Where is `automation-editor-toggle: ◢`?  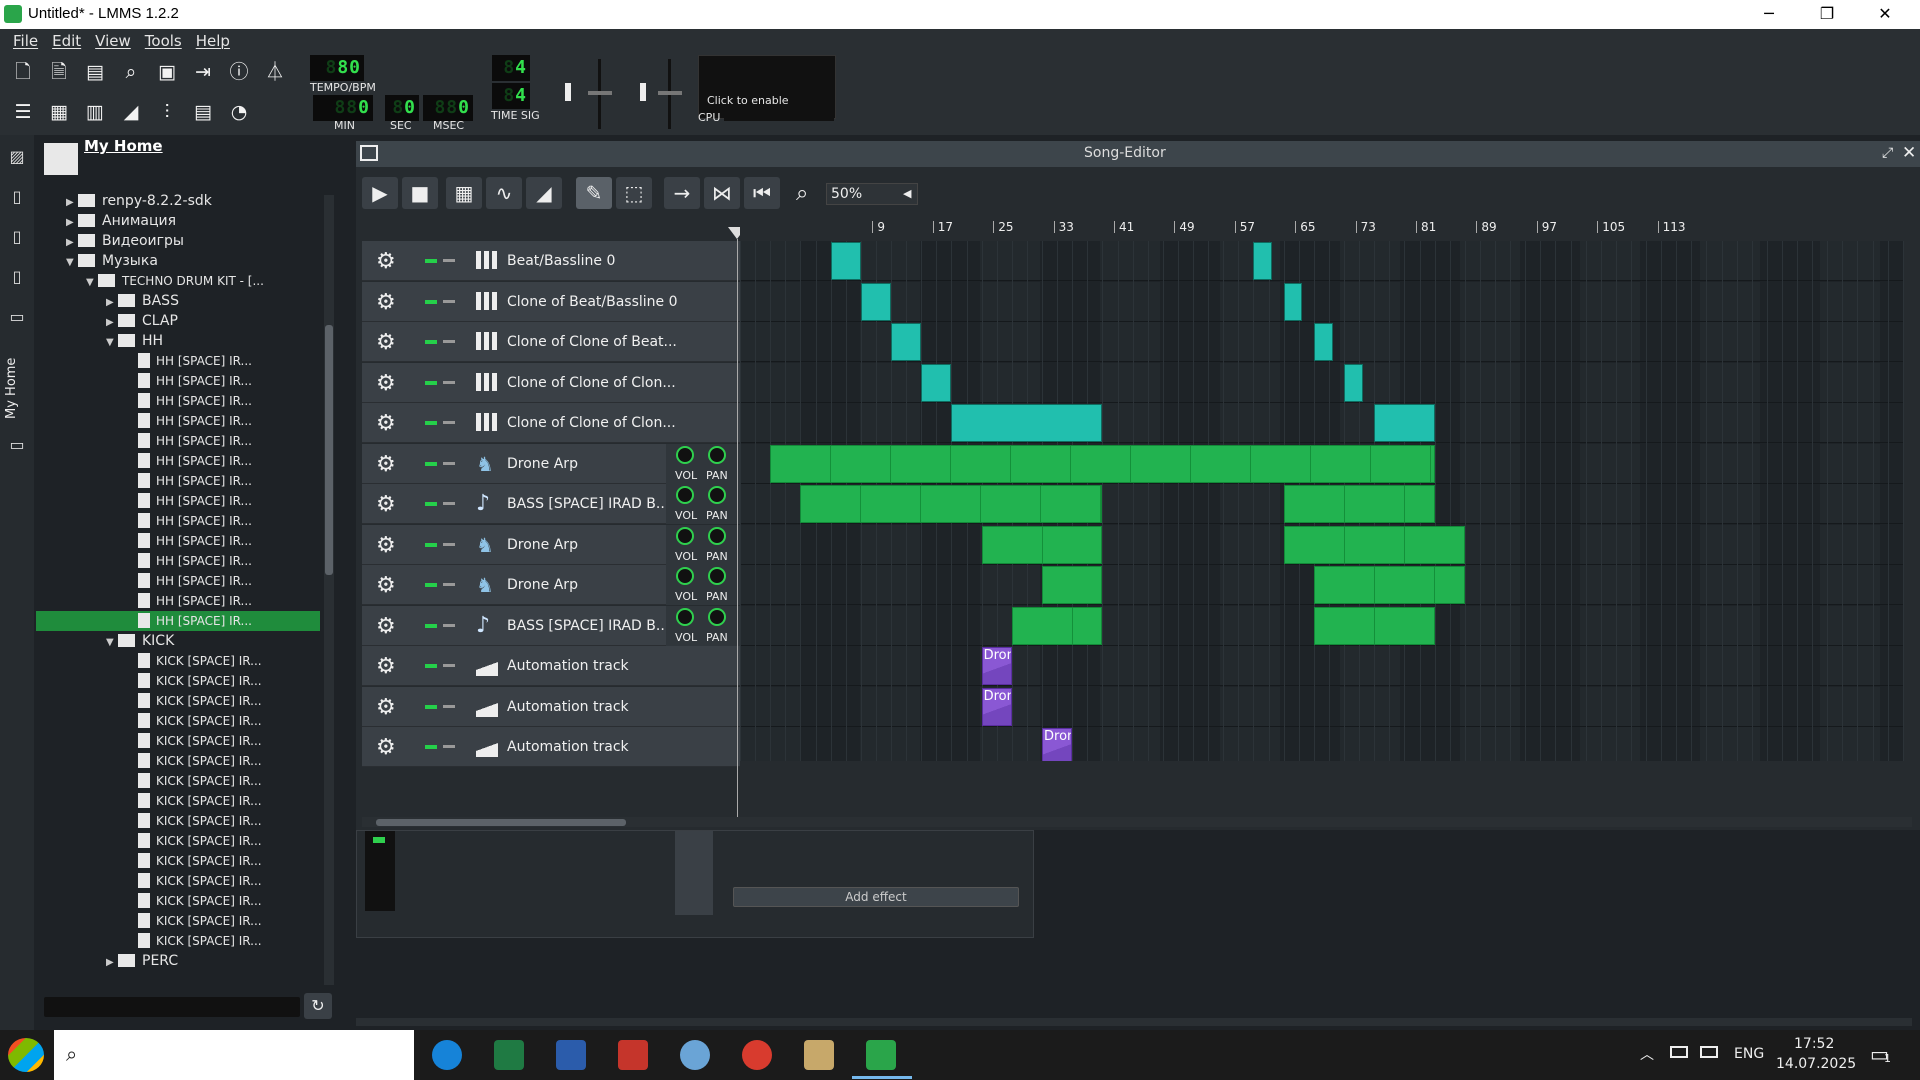 automation-editor-toggle: ◢ is located at coordinates (131, 112).